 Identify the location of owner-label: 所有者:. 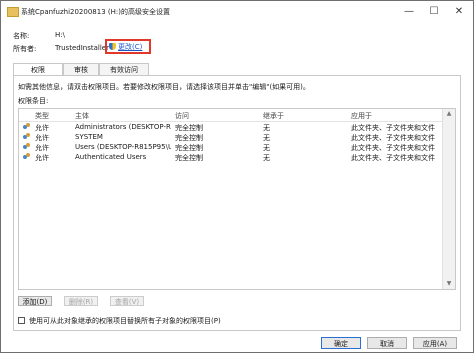
(25, 49).